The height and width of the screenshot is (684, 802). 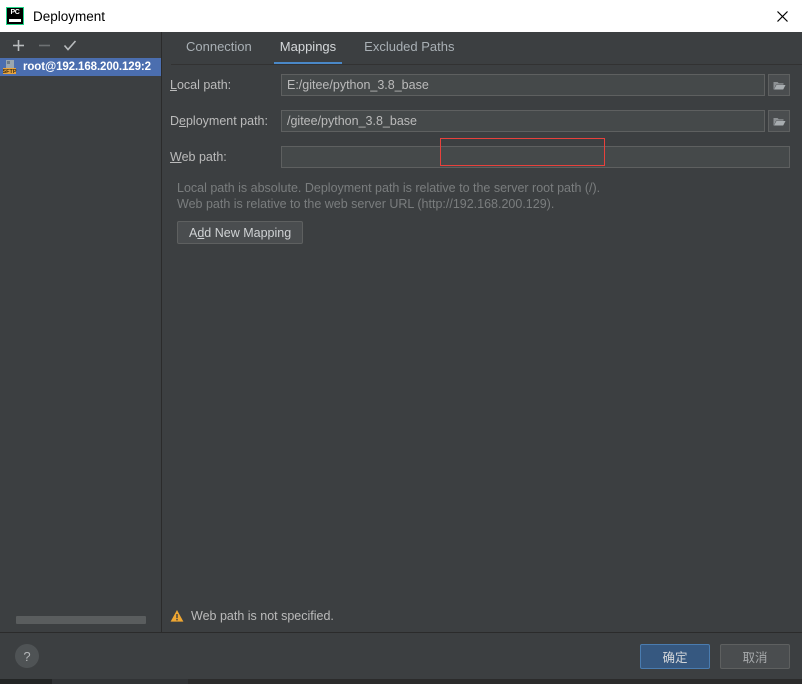 I want to click on tab-bar: Connection Mappings Excluded Paths, so click(x=482, y=48).